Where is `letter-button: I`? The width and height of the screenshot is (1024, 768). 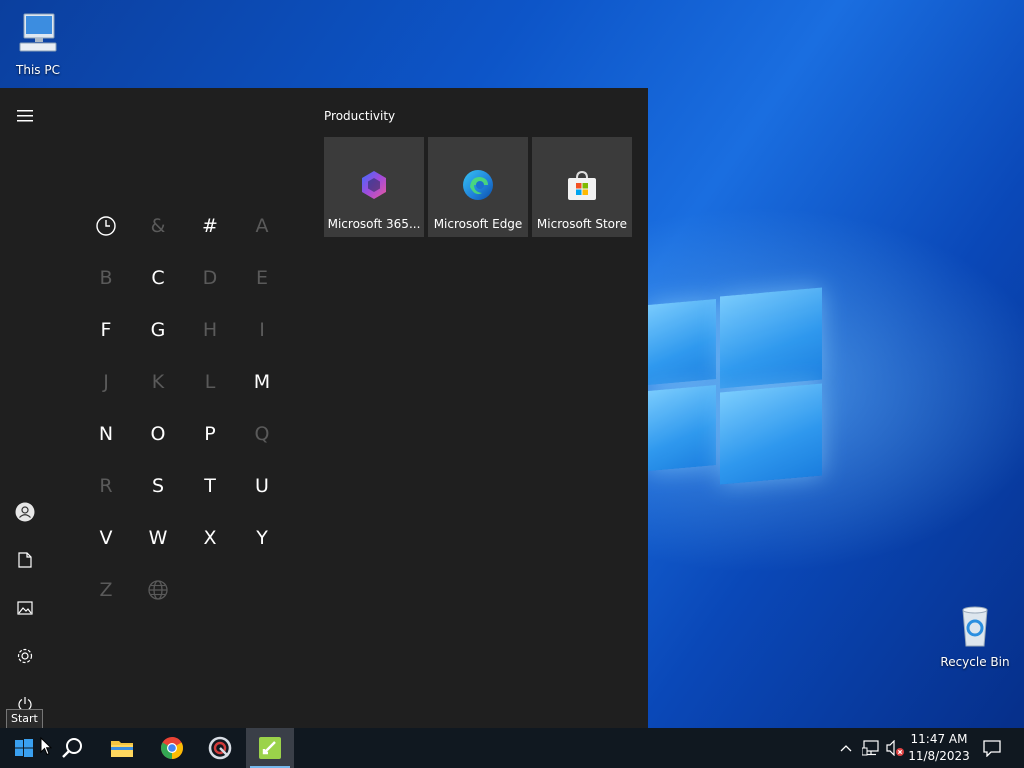 letter-button: I is located at coordinates (262, 330).